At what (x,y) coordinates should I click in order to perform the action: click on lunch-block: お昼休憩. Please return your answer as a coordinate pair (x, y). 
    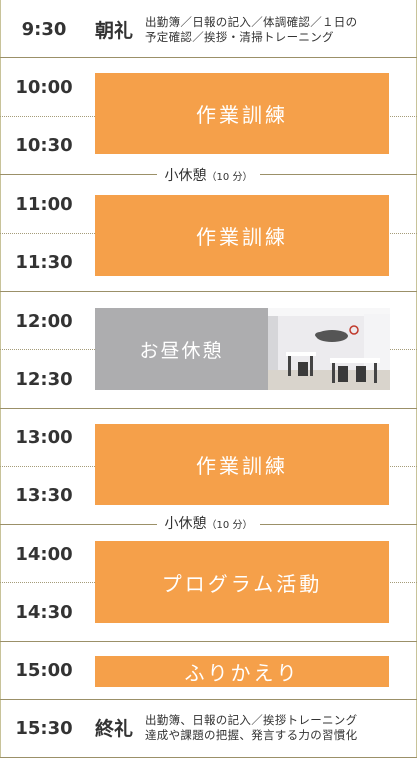
    Looking at the image, I should click on (181, 349).